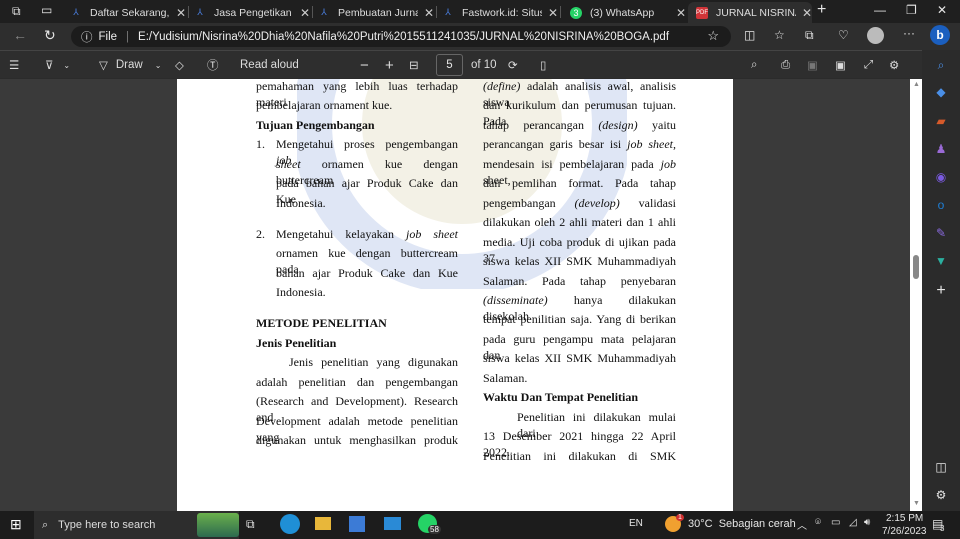 The height and width of the screenshot is (539, 960). I want to click on text-segment: Salaman. Pada tahap penyebaran, so click(579, 280).